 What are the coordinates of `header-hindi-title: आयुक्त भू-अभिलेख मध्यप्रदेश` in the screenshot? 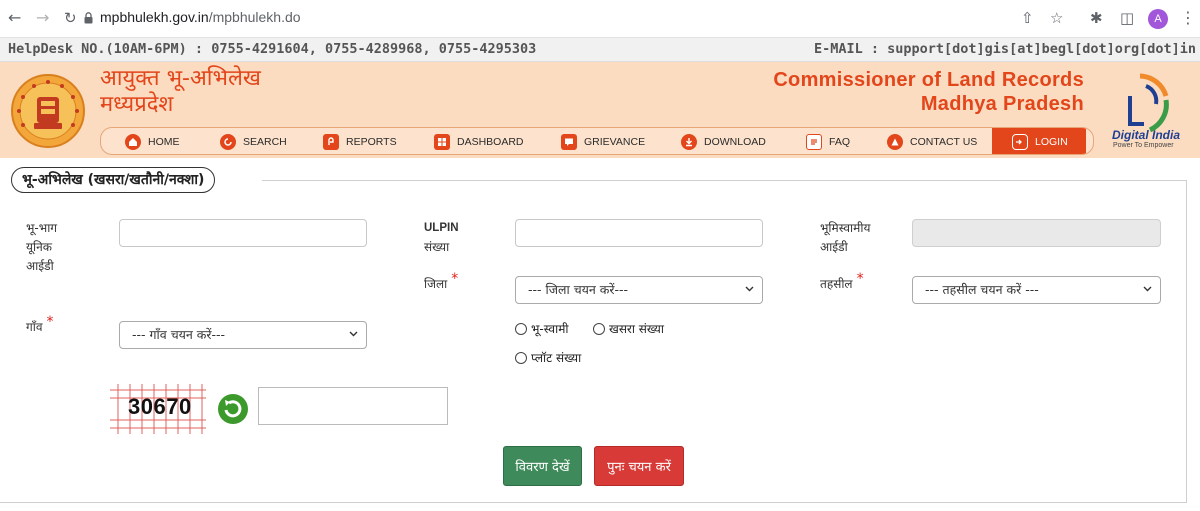 It's located at (180, 92).